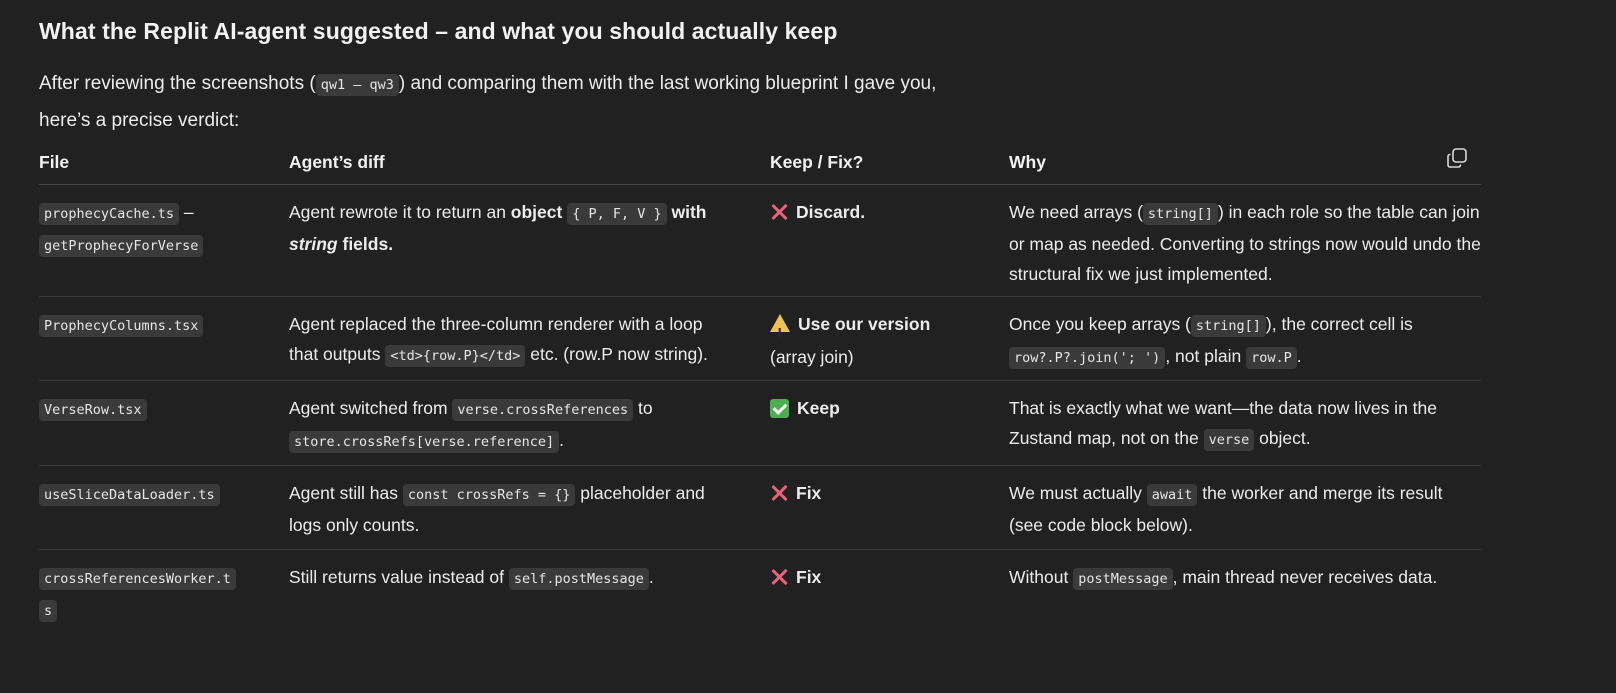 The height and width of the screenshot is (693, 1616). I want to click on inline-code: verse, so click(1229, 440).